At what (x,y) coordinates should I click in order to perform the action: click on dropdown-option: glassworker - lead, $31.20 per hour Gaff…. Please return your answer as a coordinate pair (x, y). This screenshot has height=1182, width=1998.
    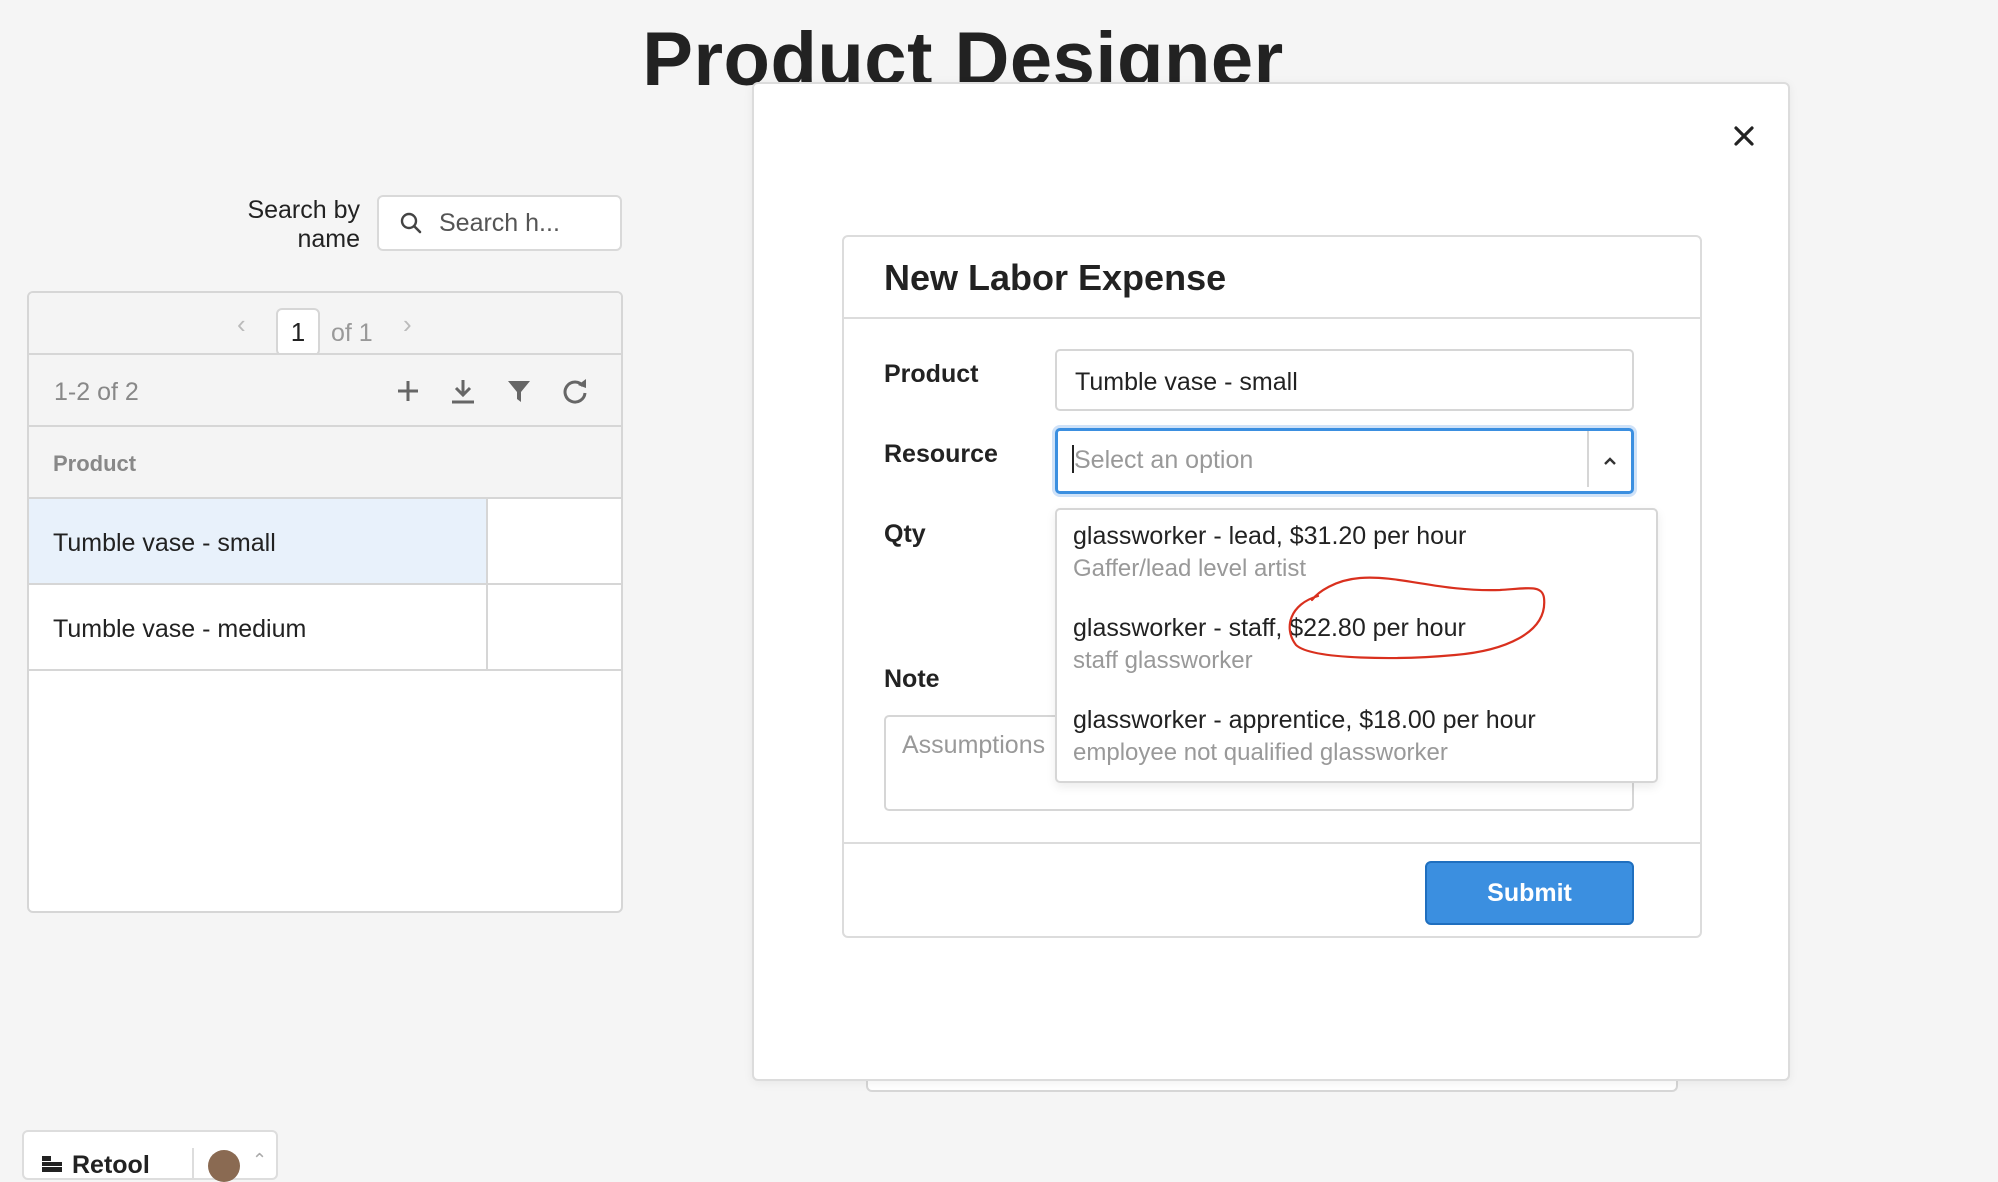
    Looking at the image, I should click on (1353, 552).